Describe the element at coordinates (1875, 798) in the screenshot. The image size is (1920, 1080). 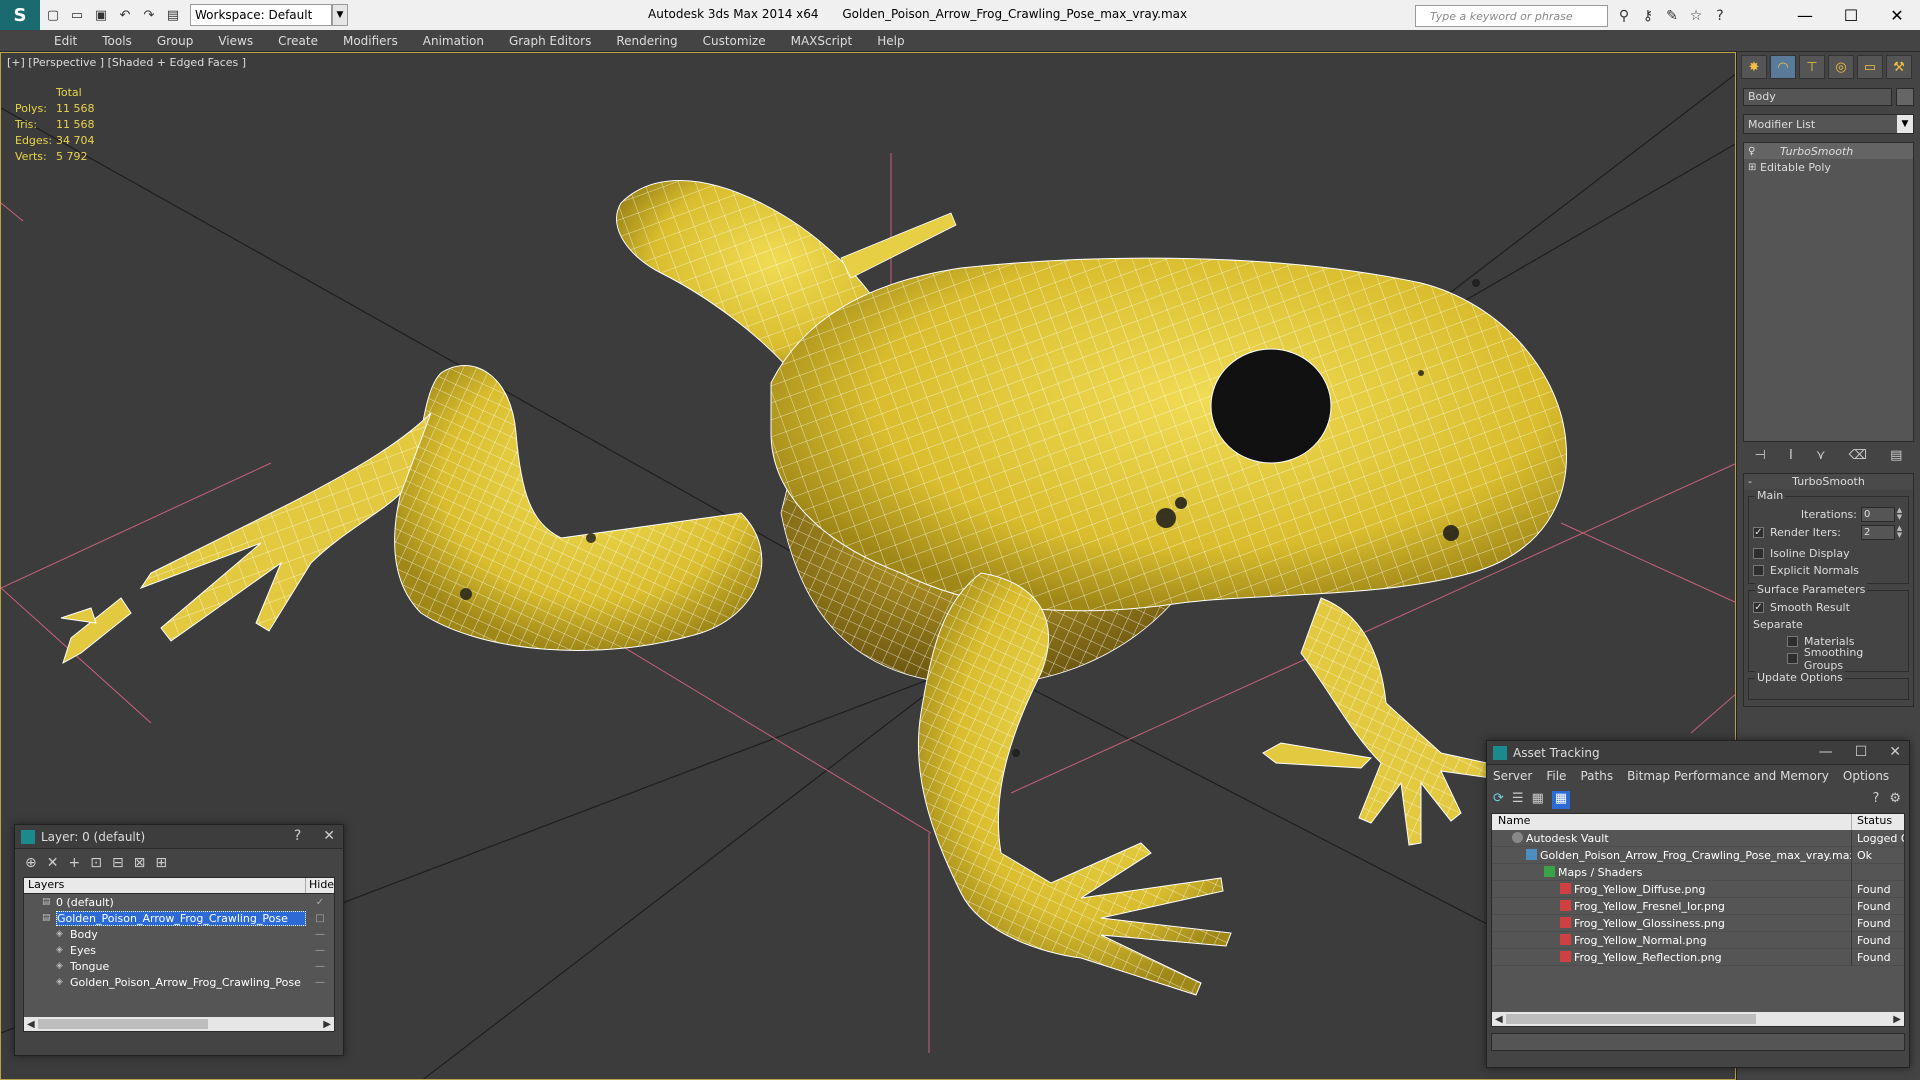
I see `help-icon: ?` at that location.